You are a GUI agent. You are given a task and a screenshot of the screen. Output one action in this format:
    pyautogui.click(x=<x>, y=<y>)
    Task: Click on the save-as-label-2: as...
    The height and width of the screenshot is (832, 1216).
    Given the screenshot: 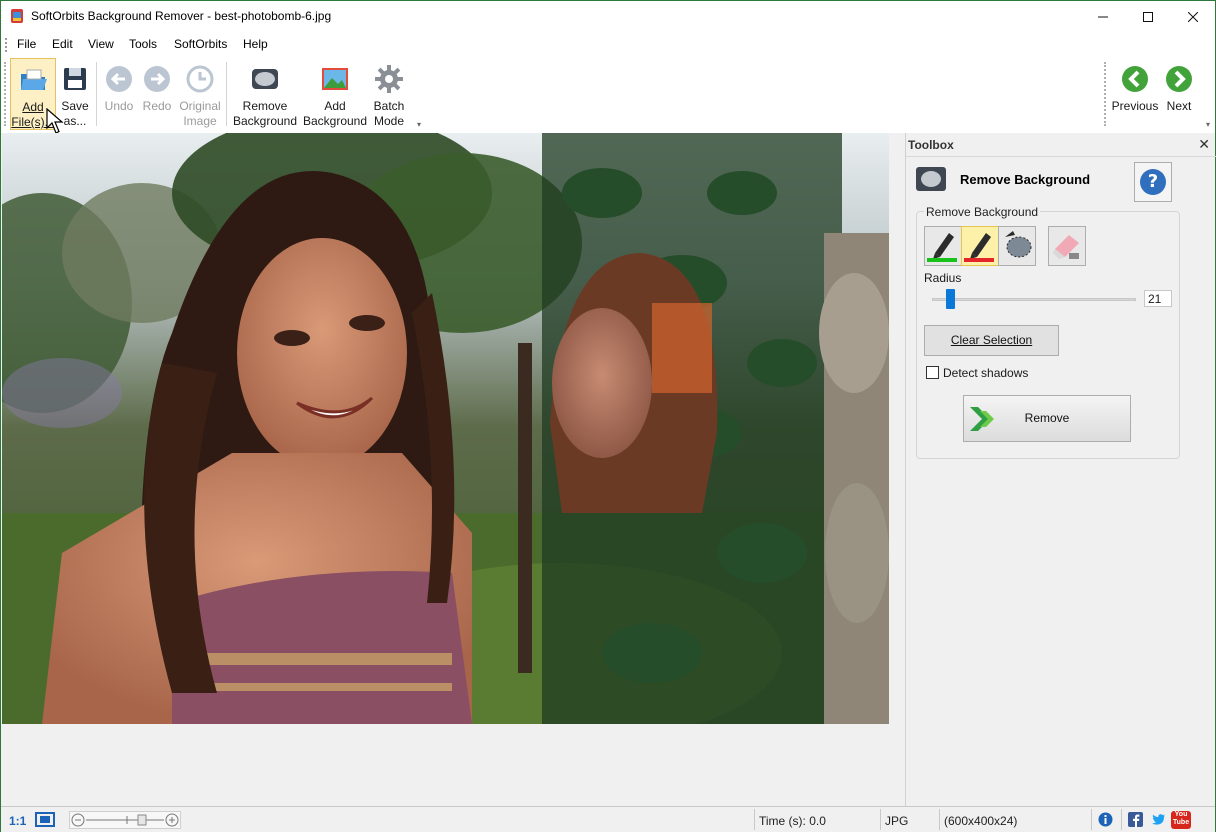 What is the action you would take?
    pyautogui.click(x=75, y=121)
    